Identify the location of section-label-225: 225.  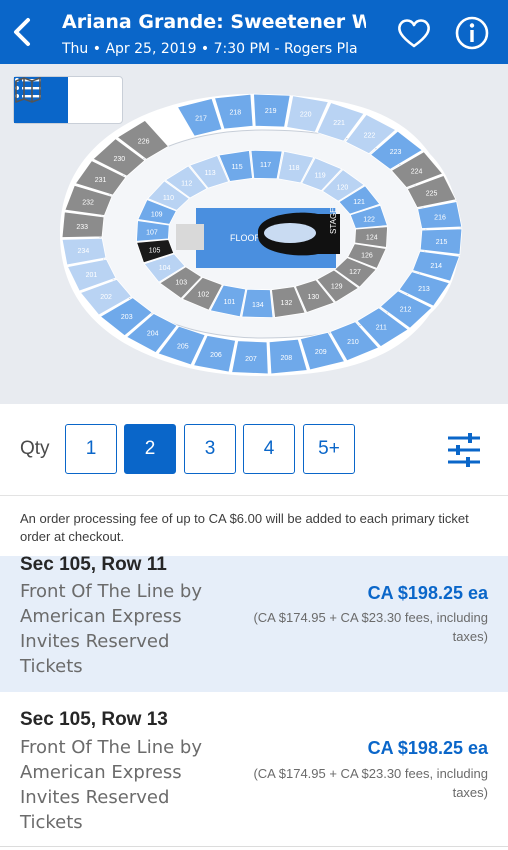
(432, 194).